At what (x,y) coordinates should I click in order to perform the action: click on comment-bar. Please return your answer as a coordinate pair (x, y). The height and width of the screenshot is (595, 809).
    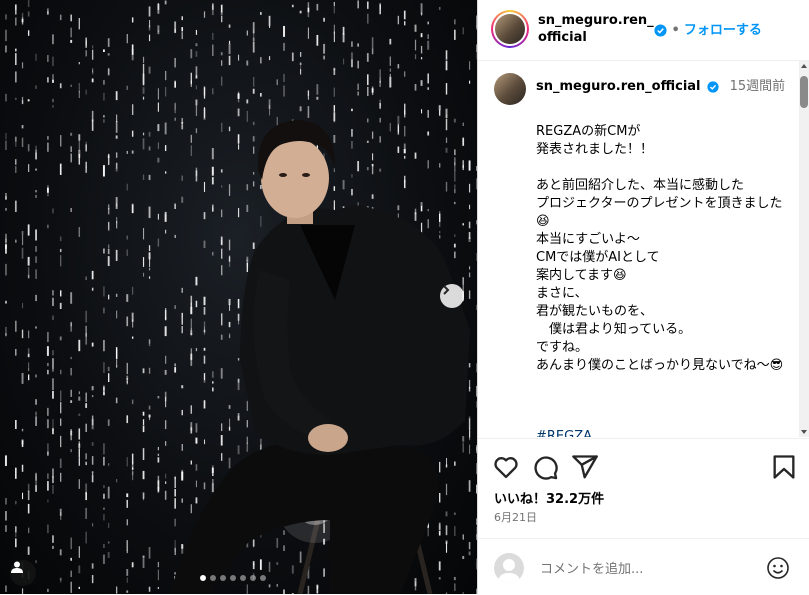
    Looking at the image, I should click on (643, 566).